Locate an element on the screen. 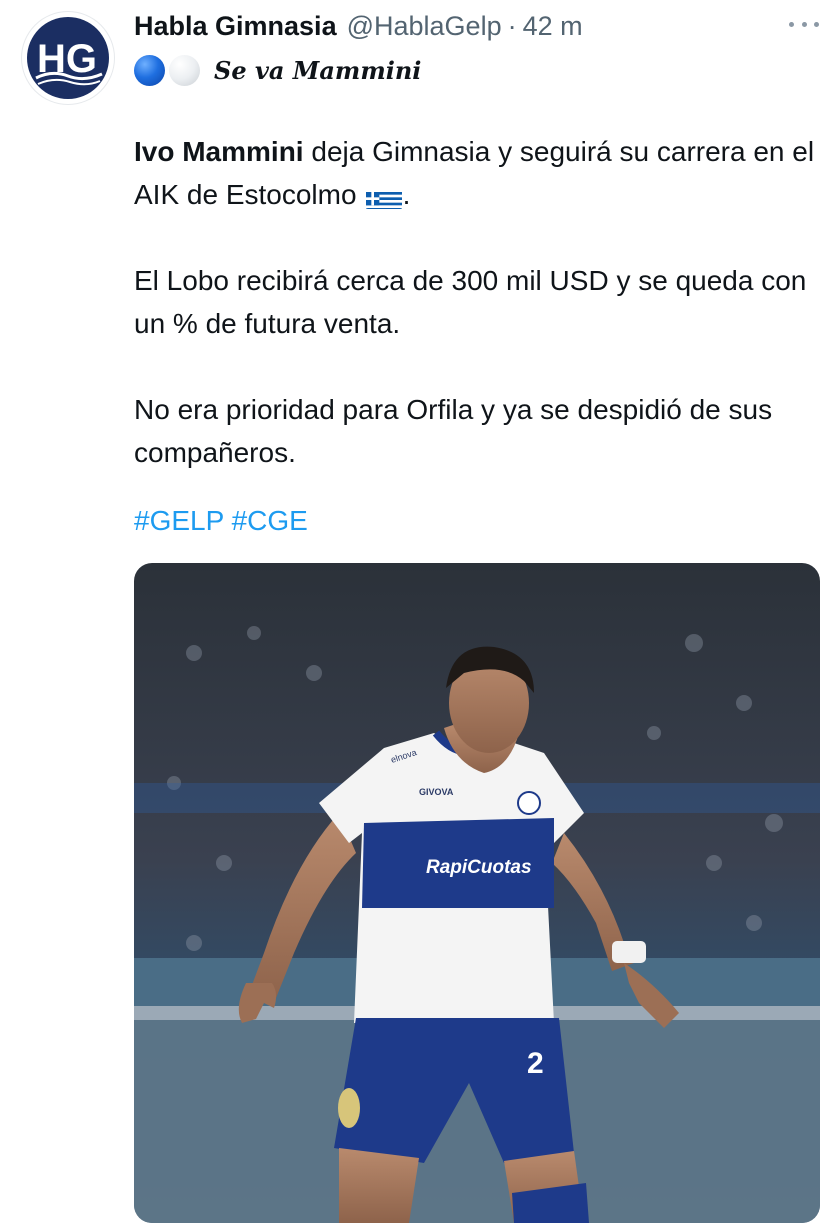 The width and height of the screenshot is (839, 1223). player-name: Ivo Mammini is located at coordinates (219, 151).